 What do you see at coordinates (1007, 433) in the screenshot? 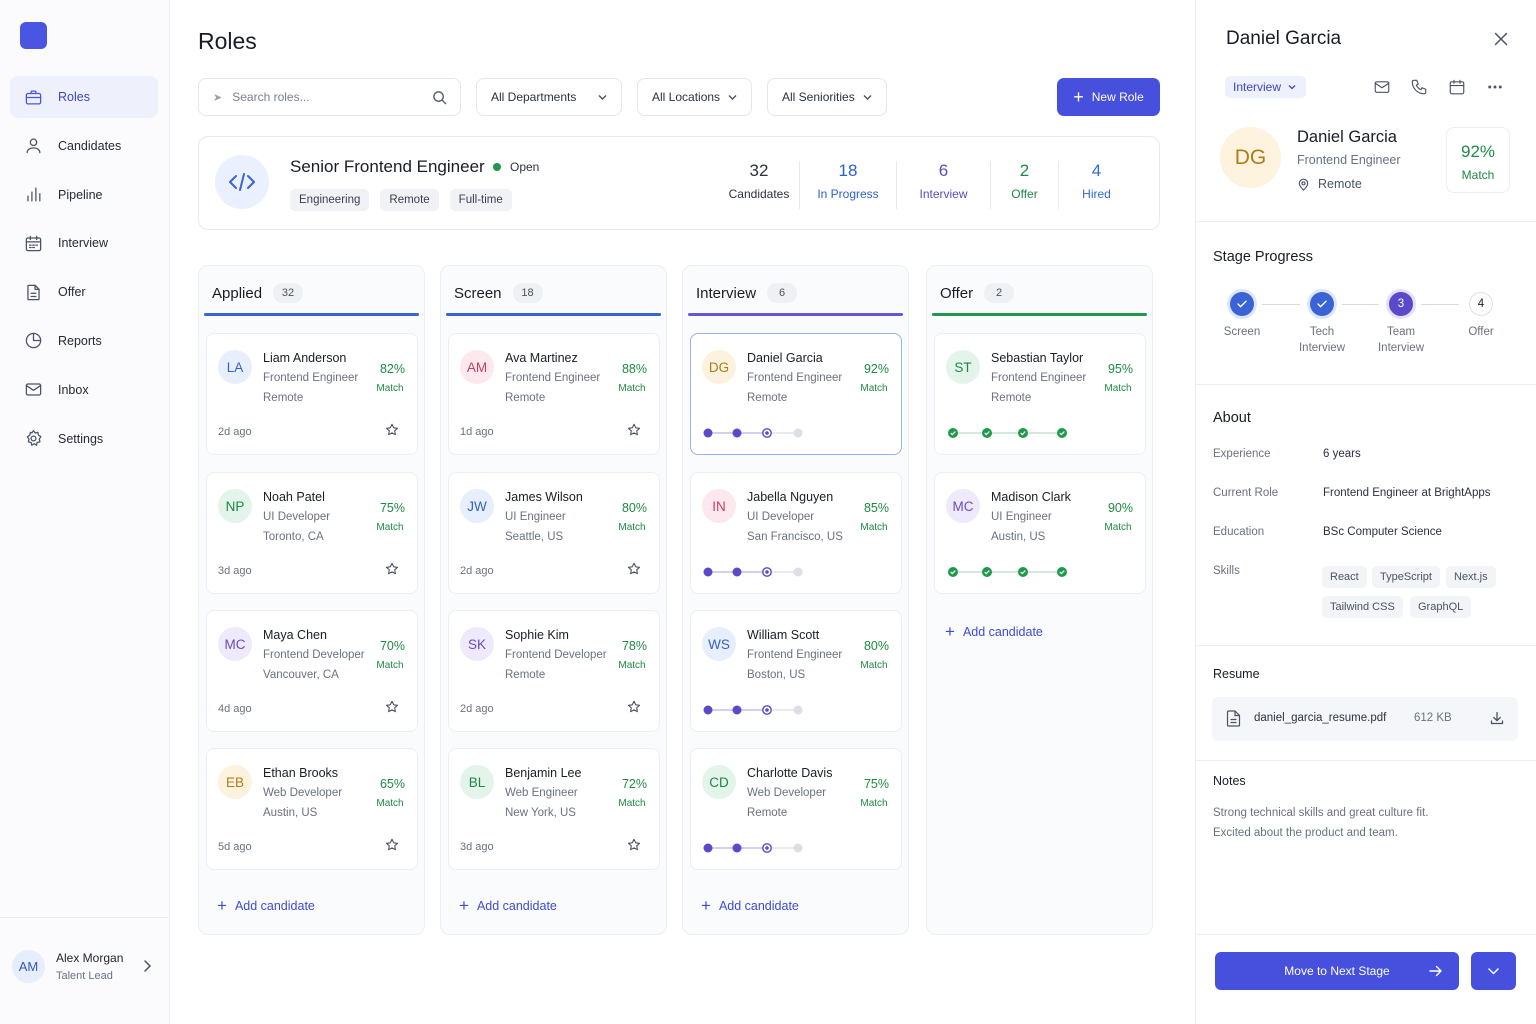
I see `stage-progress-dots` at bounding box center [1007, 433].